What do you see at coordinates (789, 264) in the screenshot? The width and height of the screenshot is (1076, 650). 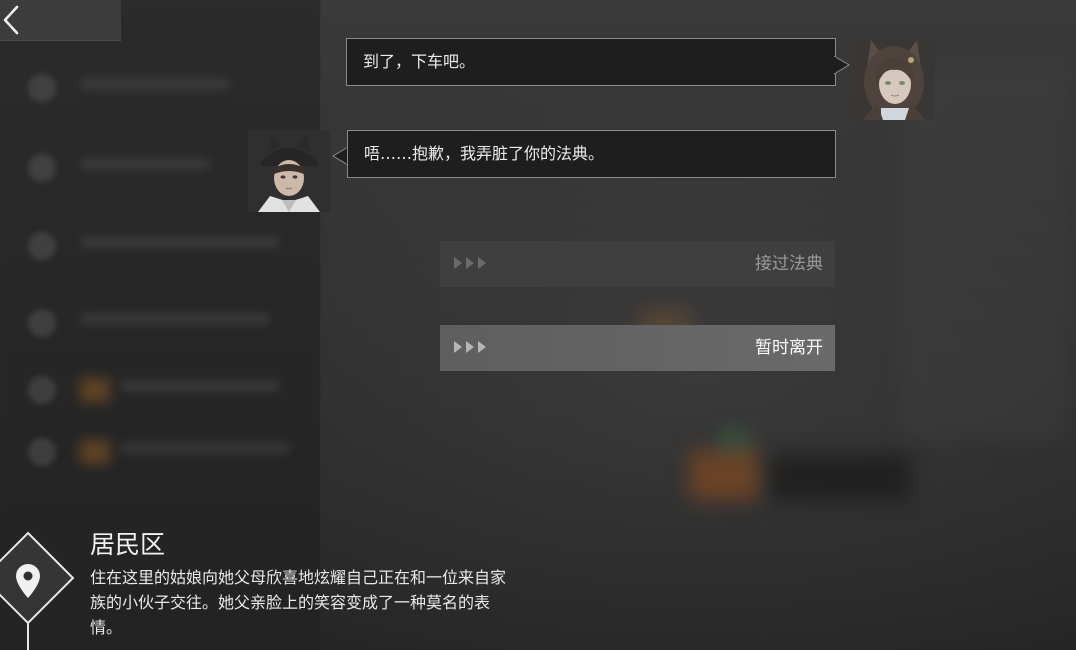 I see `choice-label: 接过法典` at bounding box center [789, 264].